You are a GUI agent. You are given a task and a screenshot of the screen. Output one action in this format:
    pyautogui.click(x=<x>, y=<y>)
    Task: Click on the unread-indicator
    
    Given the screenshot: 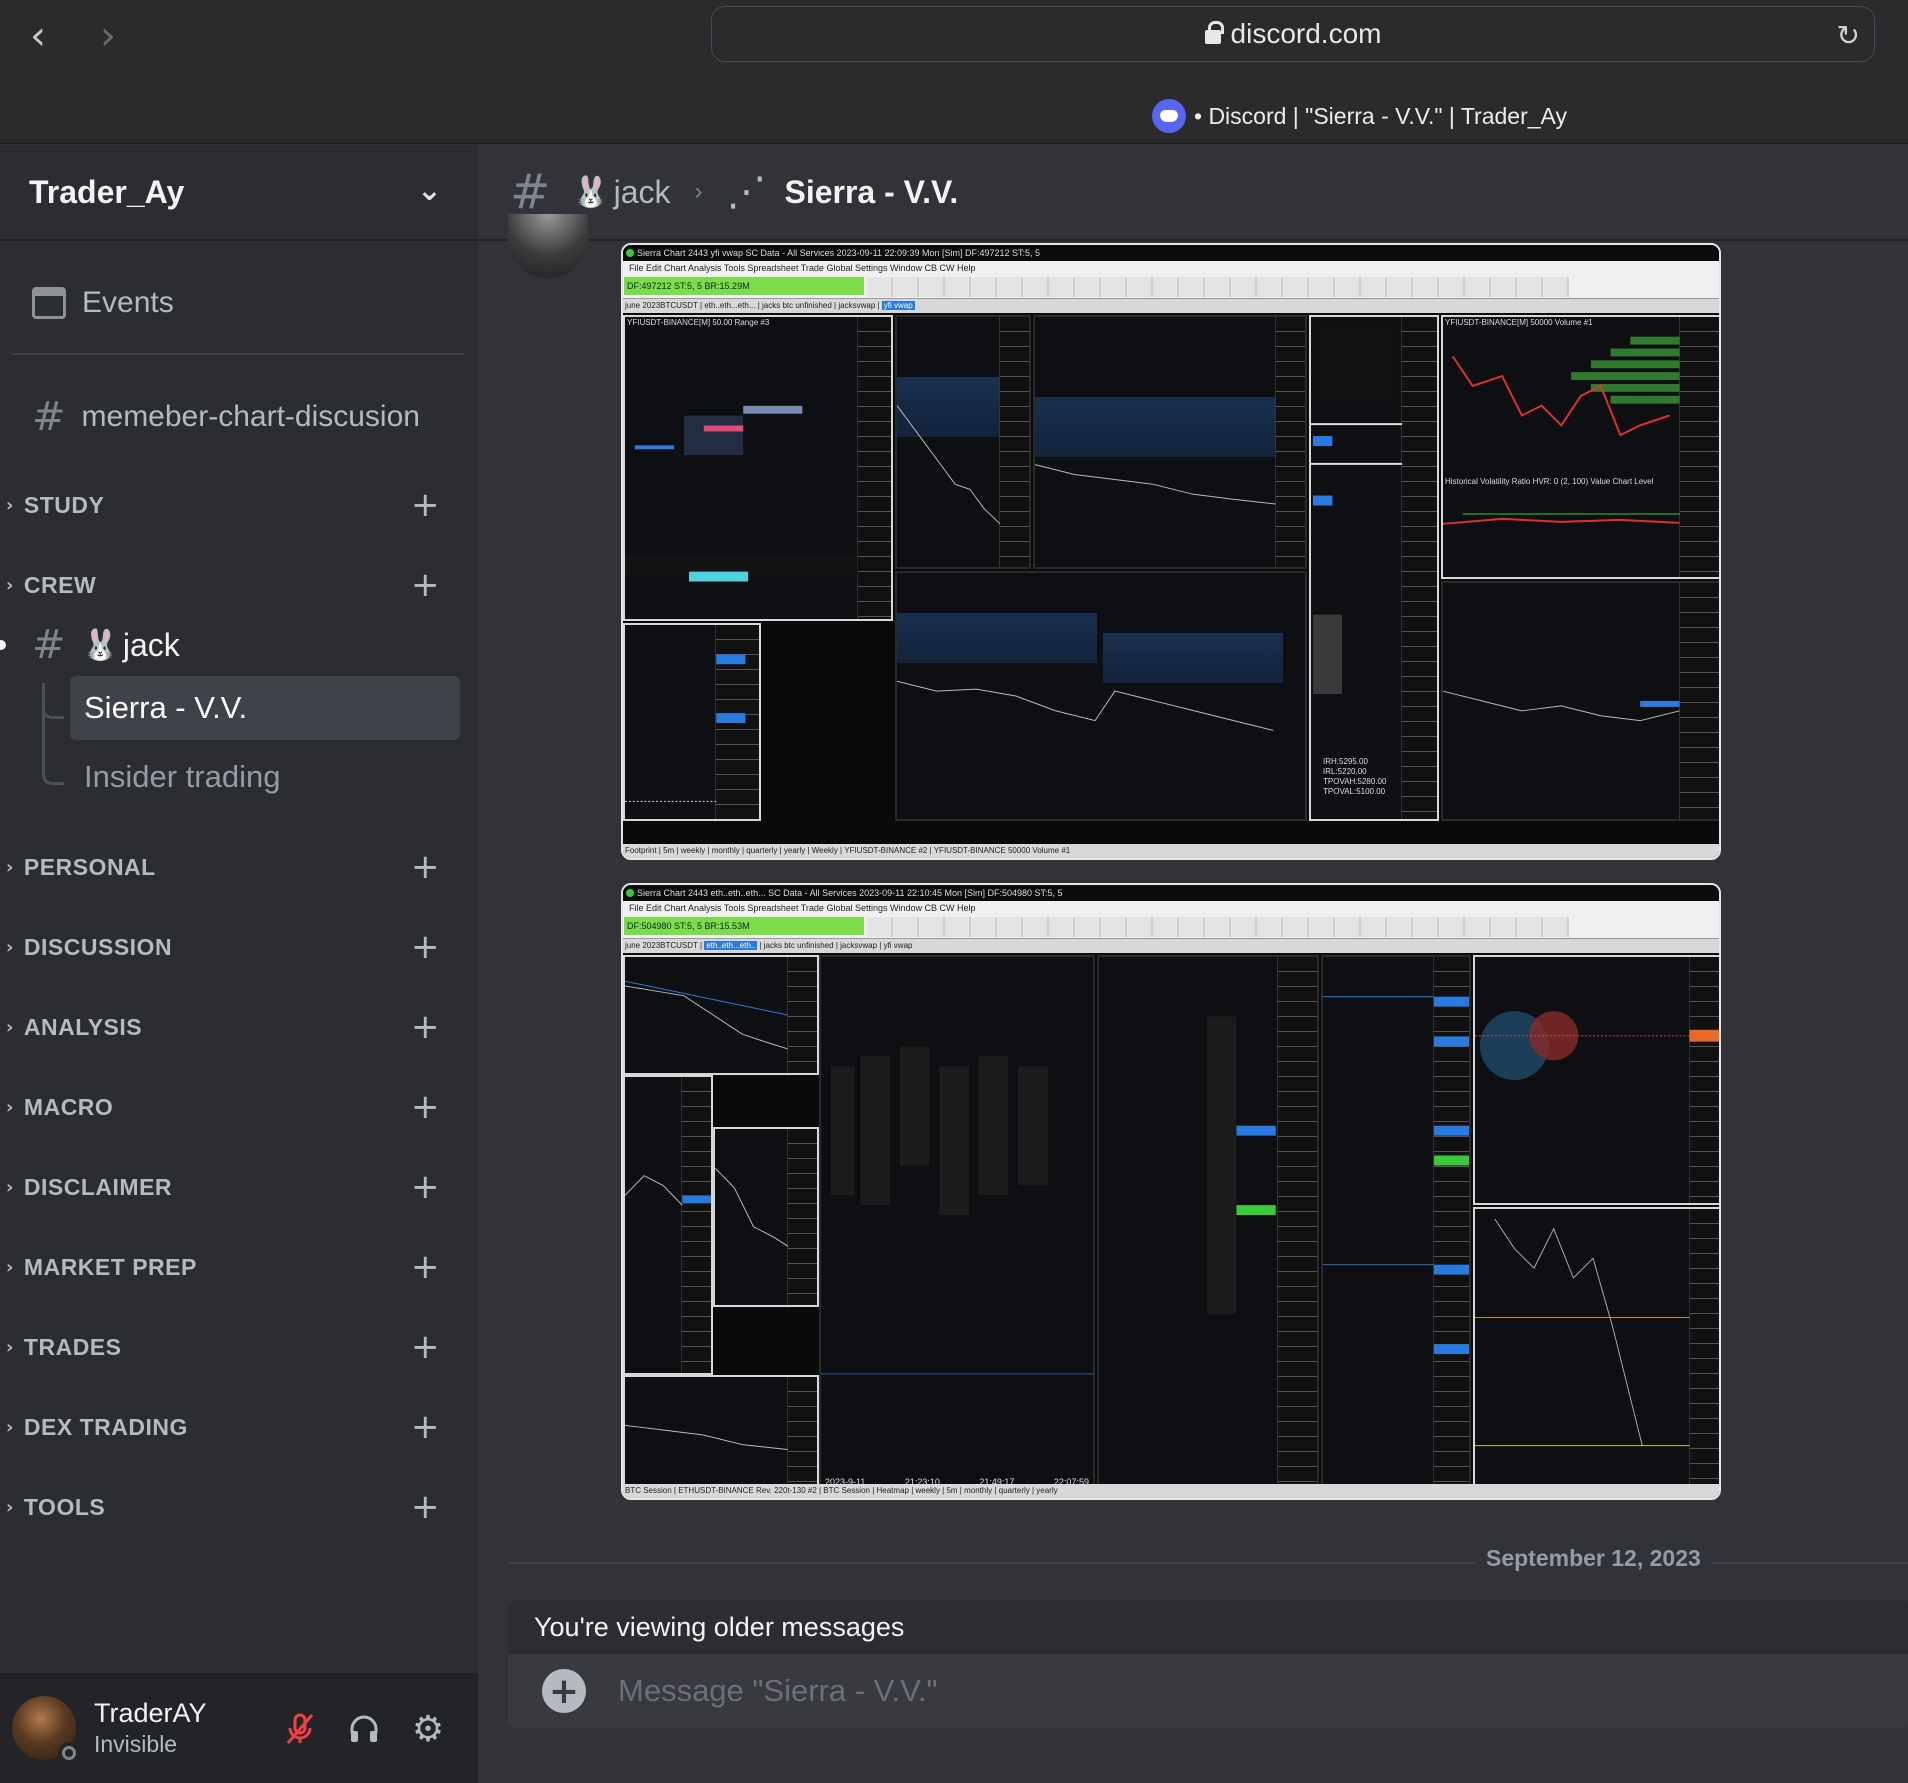 What is the action you would take?
    pyautogui.click(x=3, y=645)
    